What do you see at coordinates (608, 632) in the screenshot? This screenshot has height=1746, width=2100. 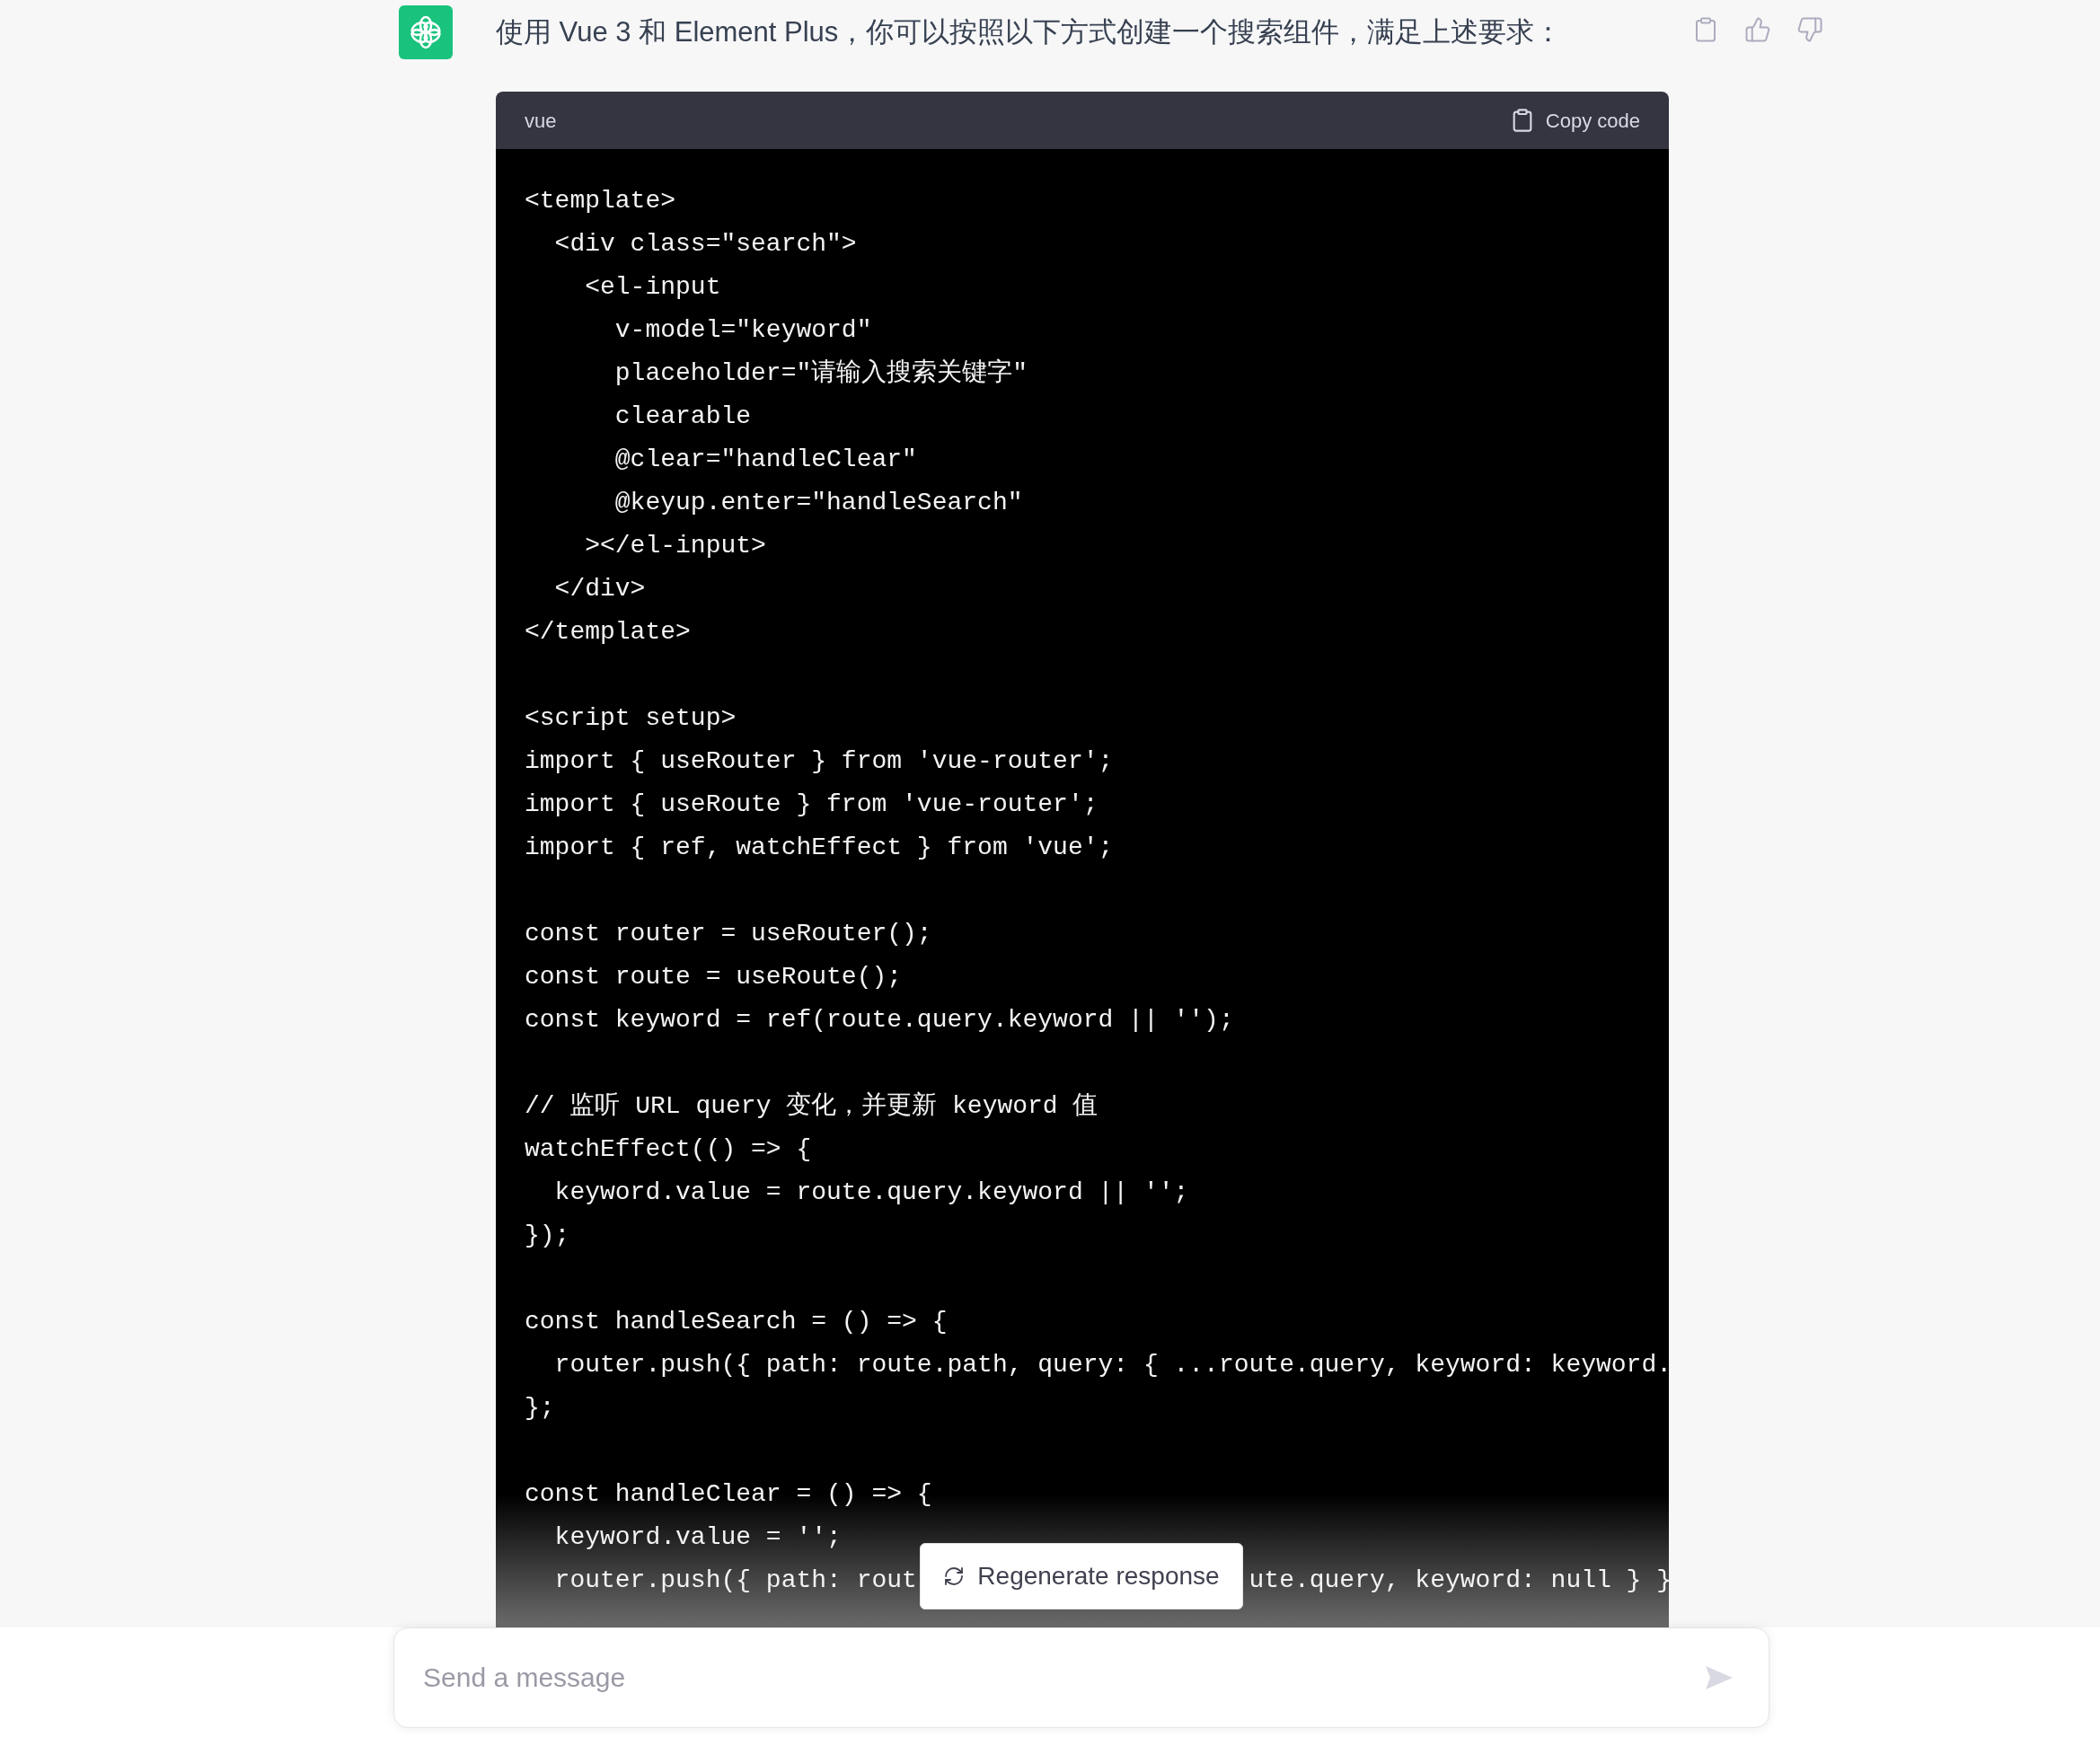 I see `code-line: </template>` at bounding box center [608, 632].